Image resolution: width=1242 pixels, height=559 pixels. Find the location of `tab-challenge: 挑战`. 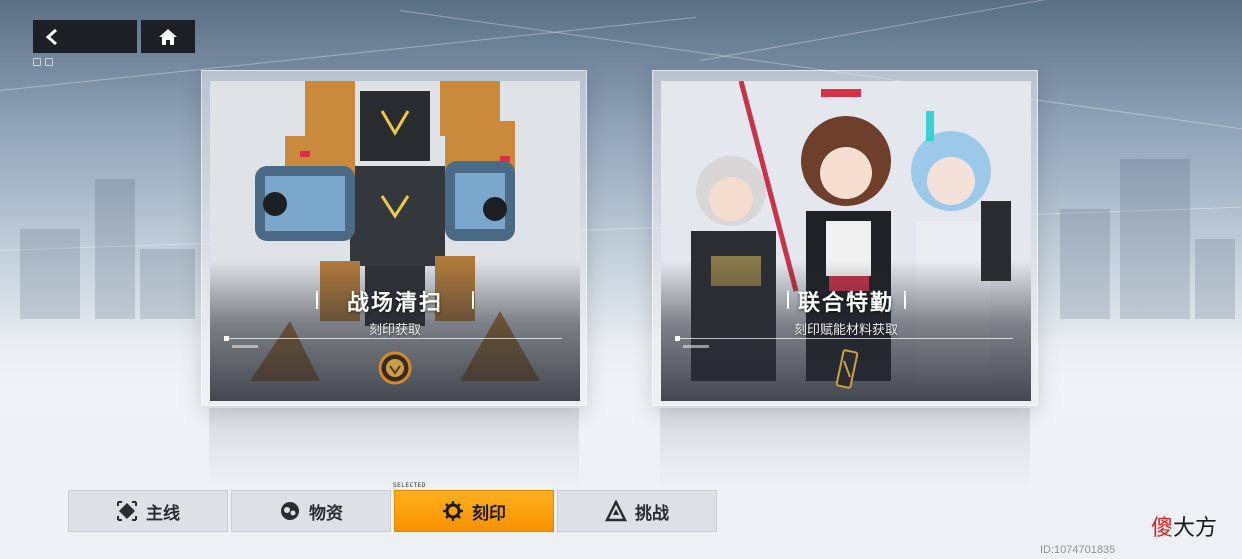

tab-challenge: 挑战 is located at coordinates (637, 511).